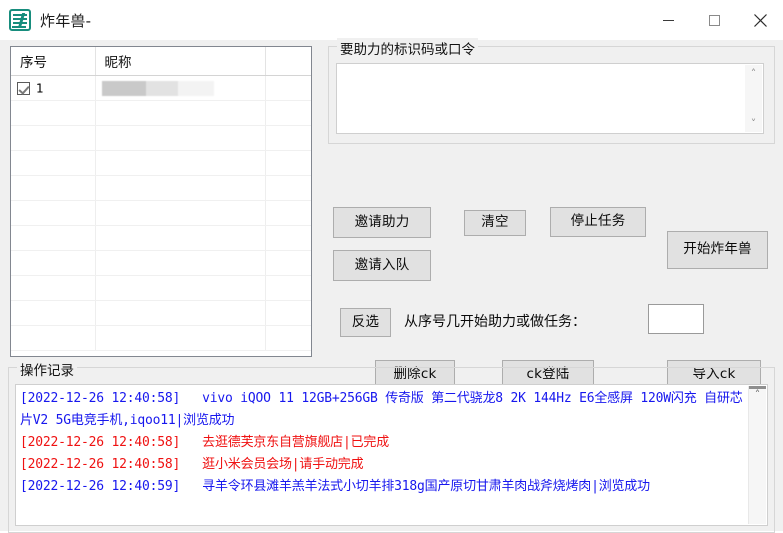  What do you see at coordinates (295, 442) in the screenshot?
I see `log-message: 去逛德芙京东自营旗舰店|已完成` at bounding box center [295, 442].